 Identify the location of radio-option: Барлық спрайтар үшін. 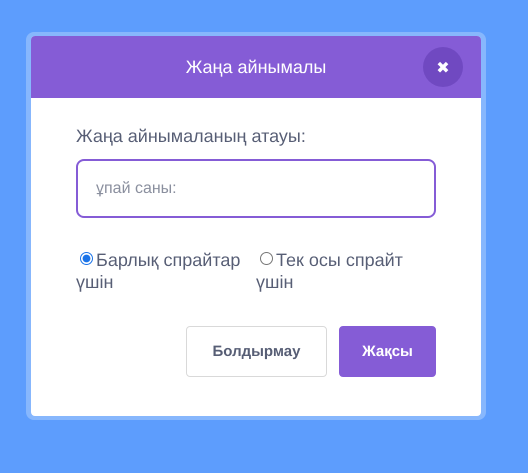
(163, 271).